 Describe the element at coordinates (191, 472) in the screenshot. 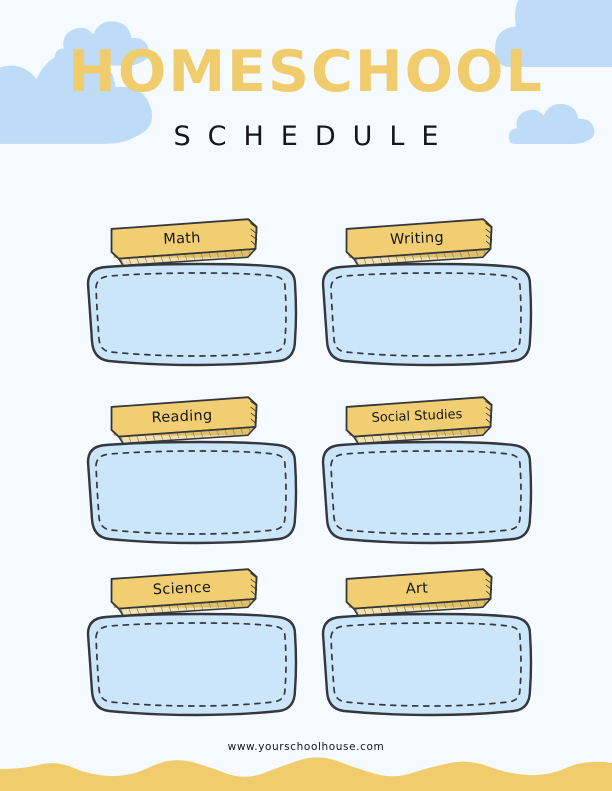

I see `subject-card-reading: Reading` at that location.